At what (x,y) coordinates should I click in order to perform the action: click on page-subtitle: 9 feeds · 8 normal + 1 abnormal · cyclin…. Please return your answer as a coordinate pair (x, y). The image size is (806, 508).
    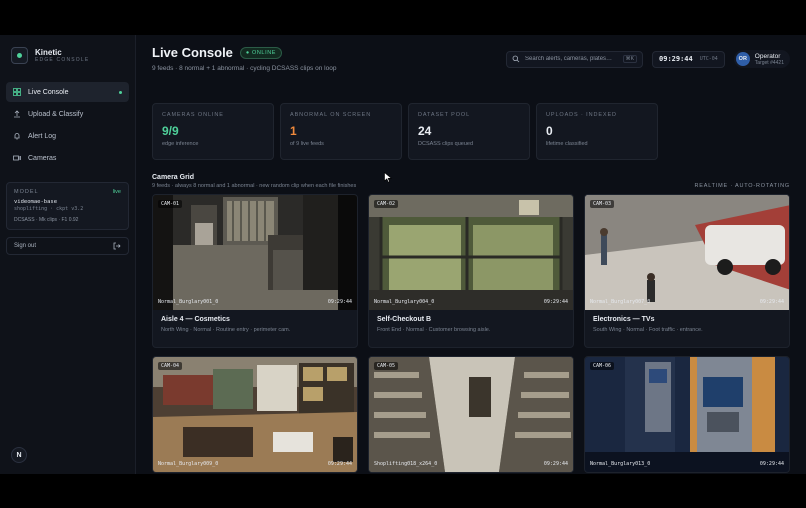
    Looking at the image, I should click on (244, 68).